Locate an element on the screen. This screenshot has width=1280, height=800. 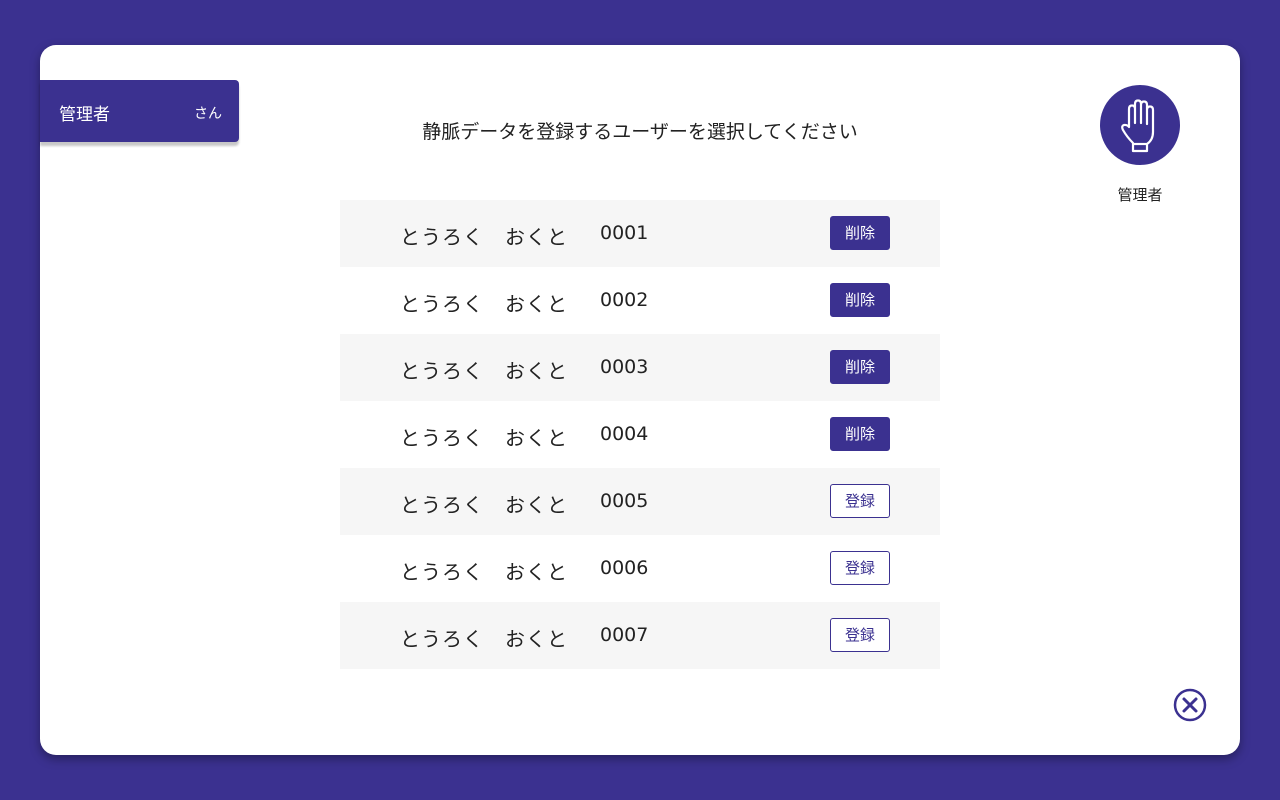
table-row: とうろく おくと 0006 登録 is located at coordinates (640, 568).